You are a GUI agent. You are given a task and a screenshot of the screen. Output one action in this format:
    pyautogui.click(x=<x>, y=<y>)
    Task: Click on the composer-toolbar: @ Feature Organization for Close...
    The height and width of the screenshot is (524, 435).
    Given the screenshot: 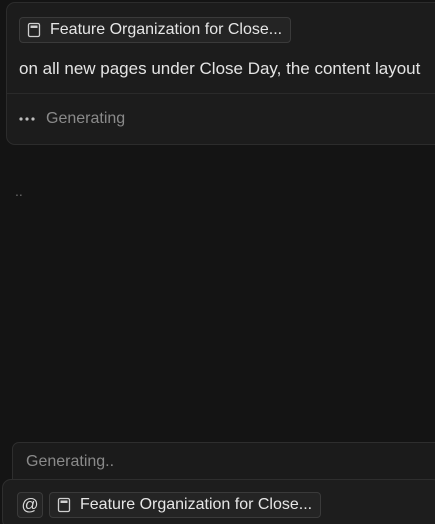 What is the action you would take?
    pyautogui.click(x=218, y=501)
    